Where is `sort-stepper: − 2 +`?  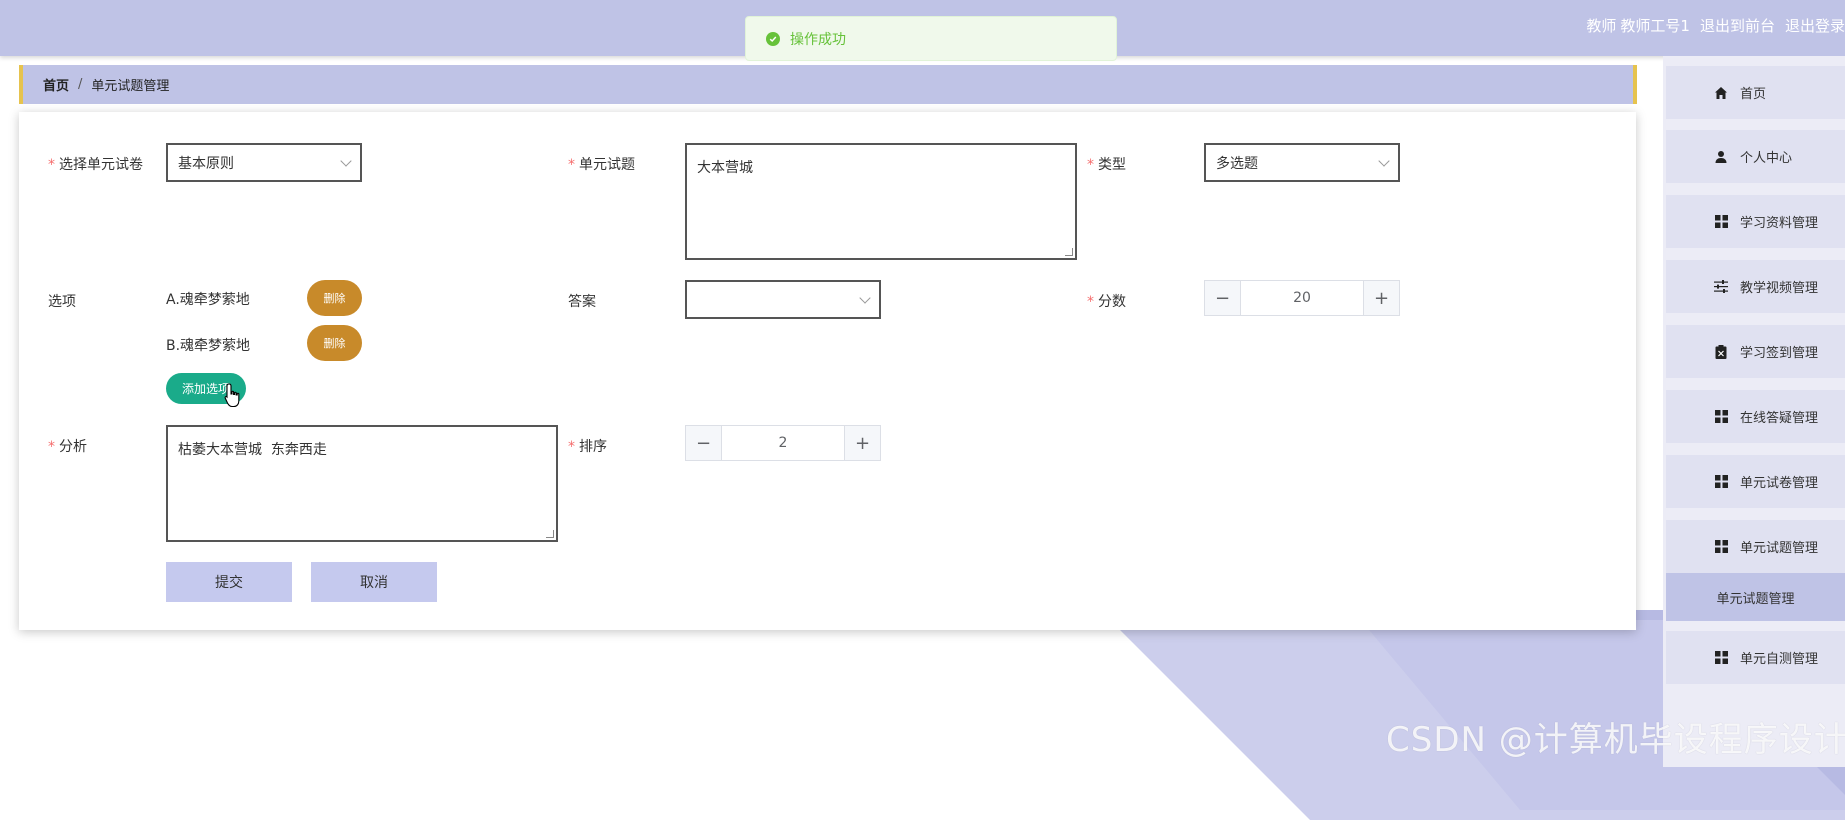 sort-stepper: − 2 + is located at coordinates (783, 443).